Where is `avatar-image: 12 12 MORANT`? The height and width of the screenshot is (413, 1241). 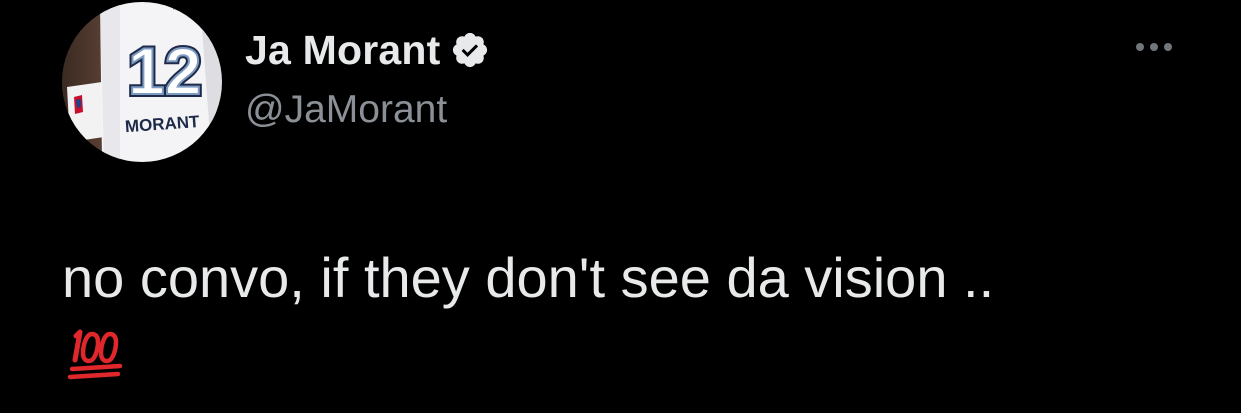 avatar-image: 12 12 MORANT is located at coordinates (142, 82).